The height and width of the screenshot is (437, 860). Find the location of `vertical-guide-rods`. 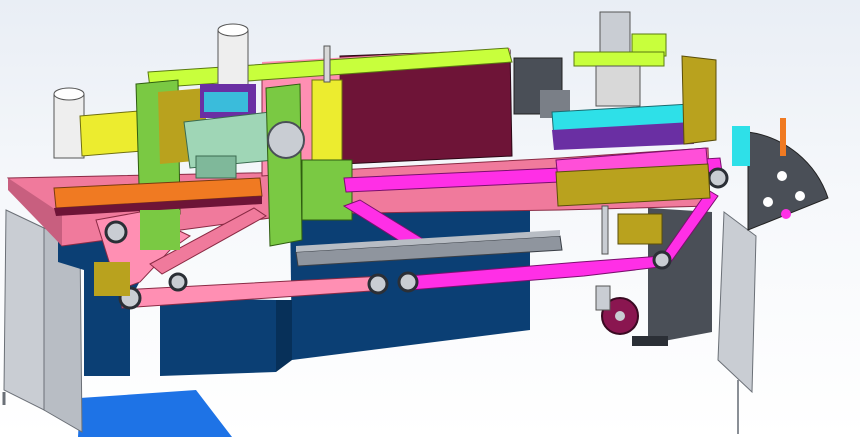

vertical-guide-rods is located at coordinates (618, 86).